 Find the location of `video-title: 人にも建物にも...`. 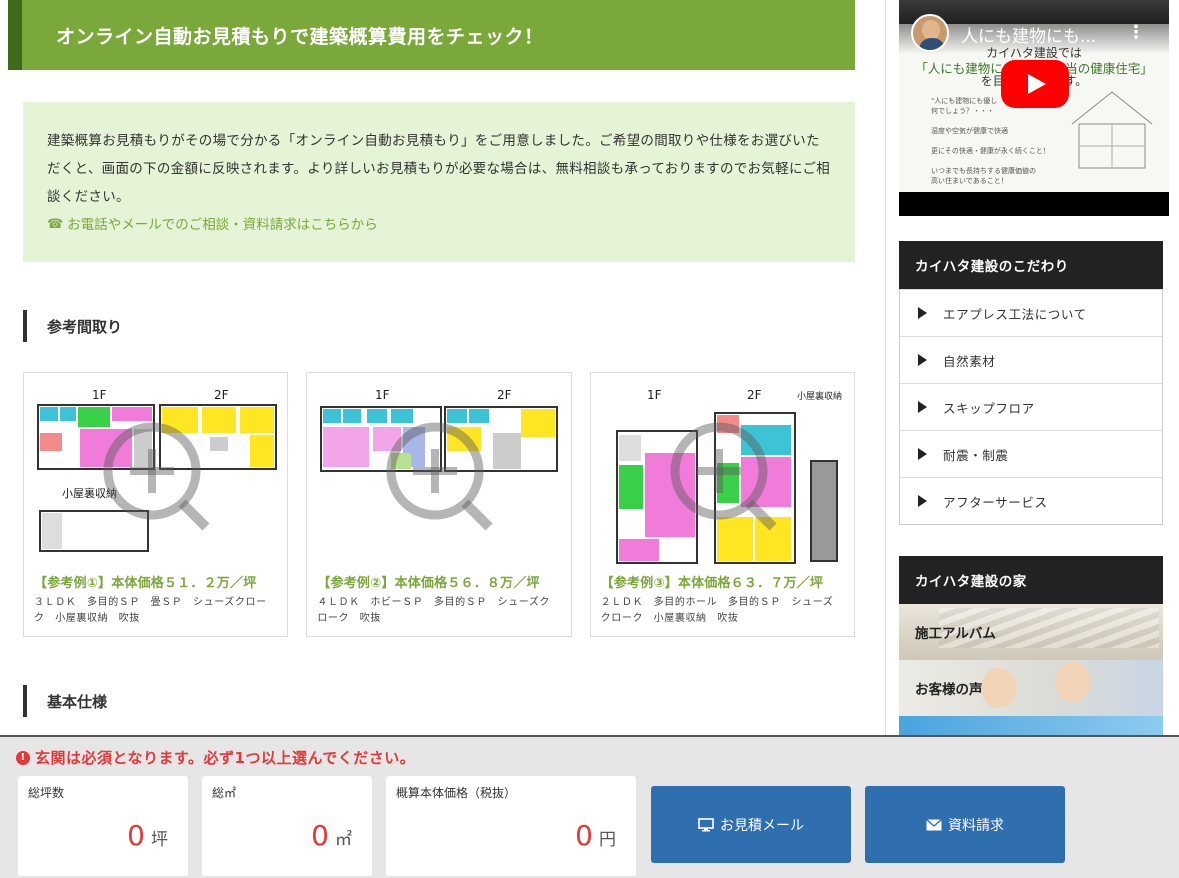

video-title: 人にも建物にも... is located at coordinates (1028, 34).